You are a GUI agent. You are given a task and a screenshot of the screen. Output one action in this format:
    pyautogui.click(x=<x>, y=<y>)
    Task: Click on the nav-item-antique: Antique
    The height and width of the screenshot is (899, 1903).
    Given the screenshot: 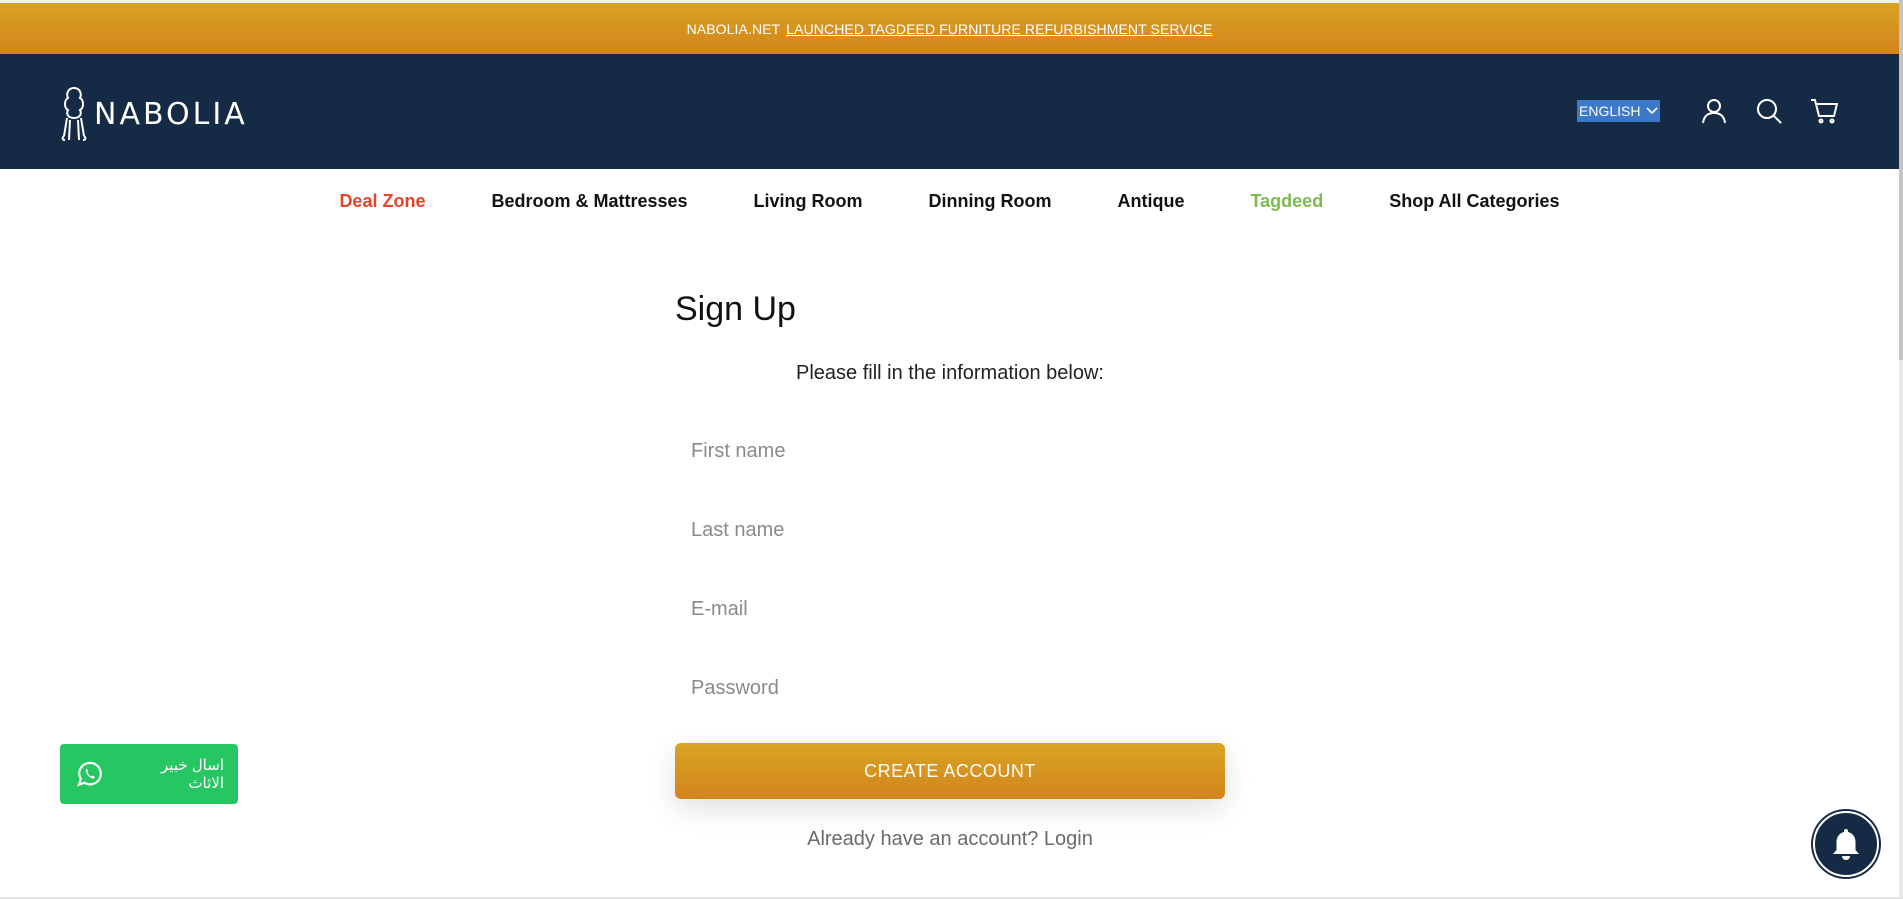 What is the action you would take?
    pyautogui.click(x=1151, y=201)
    